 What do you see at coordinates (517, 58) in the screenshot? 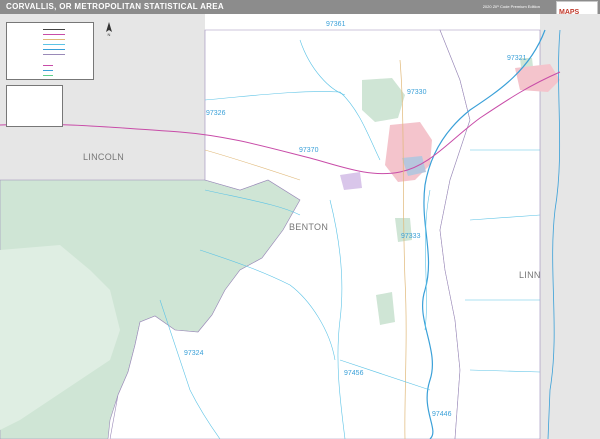
I see `zip-label: 97321` at bounding box center [517, 58].